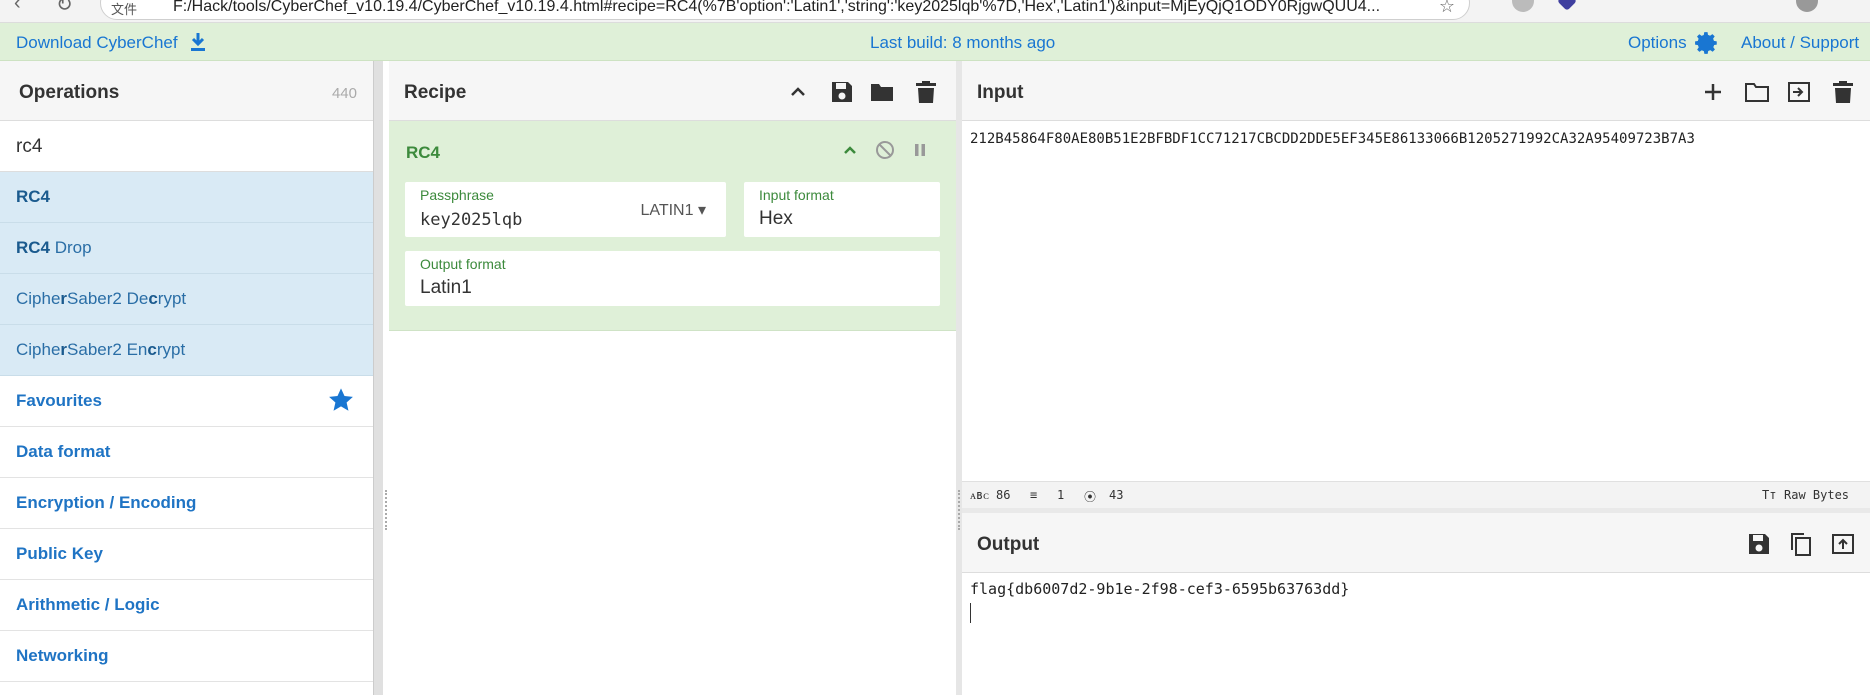 This screenshot has height=695, width=1870. I want to click on download-icon, so click(198, 42).